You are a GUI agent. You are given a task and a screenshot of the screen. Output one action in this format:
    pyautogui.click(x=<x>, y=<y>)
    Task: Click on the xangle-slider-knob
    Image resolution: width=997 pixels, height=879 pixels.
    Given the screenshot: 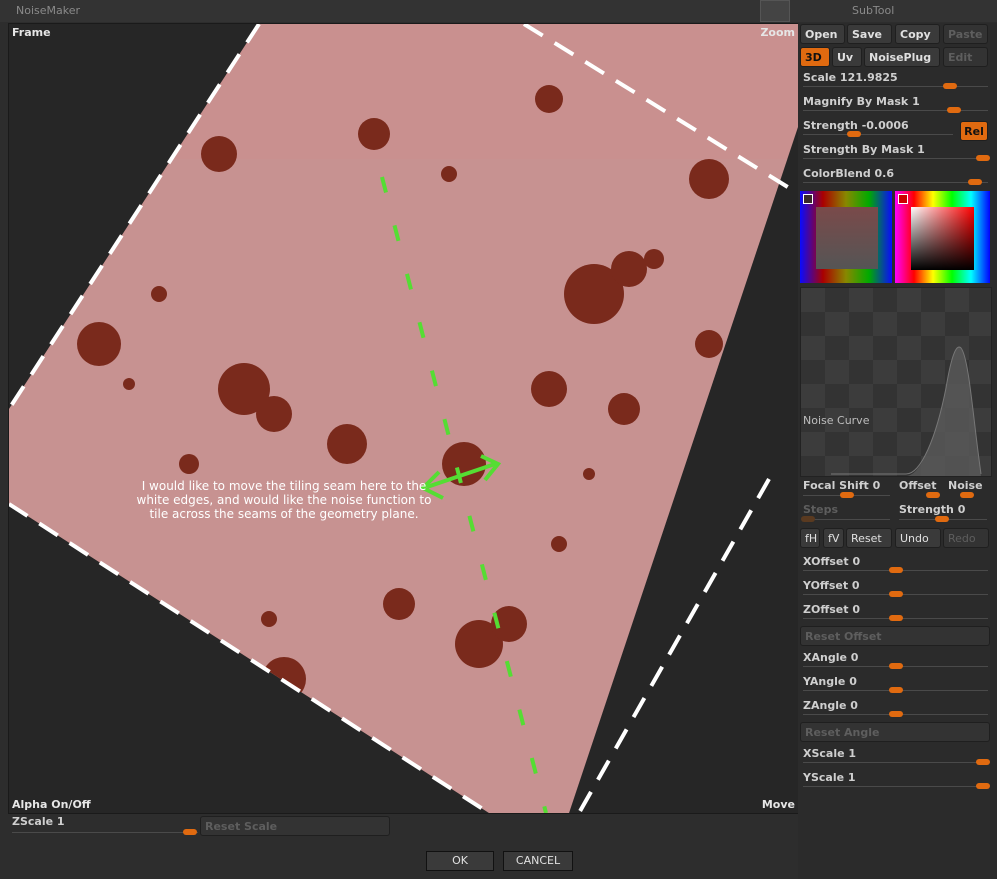 What is the action you would take?
    pyautogui.click(x=896, y=666)
    